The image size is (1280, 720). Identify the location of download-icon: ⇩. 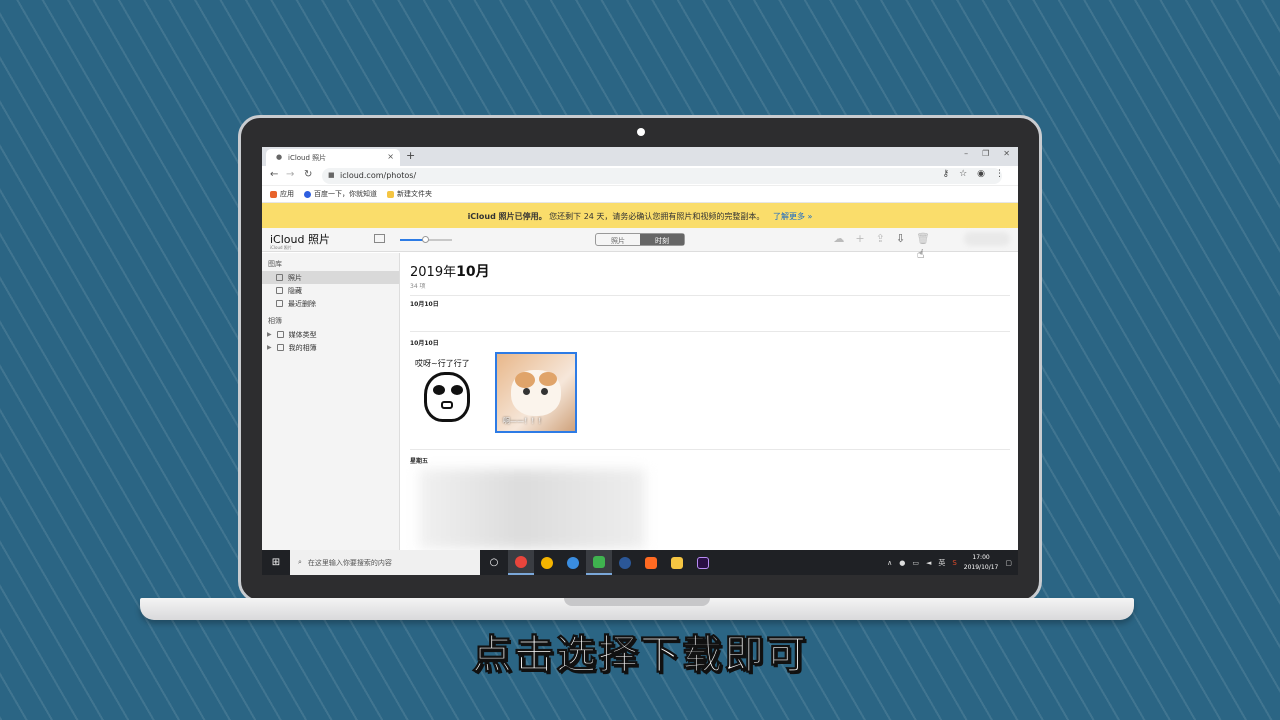
(900, 238).